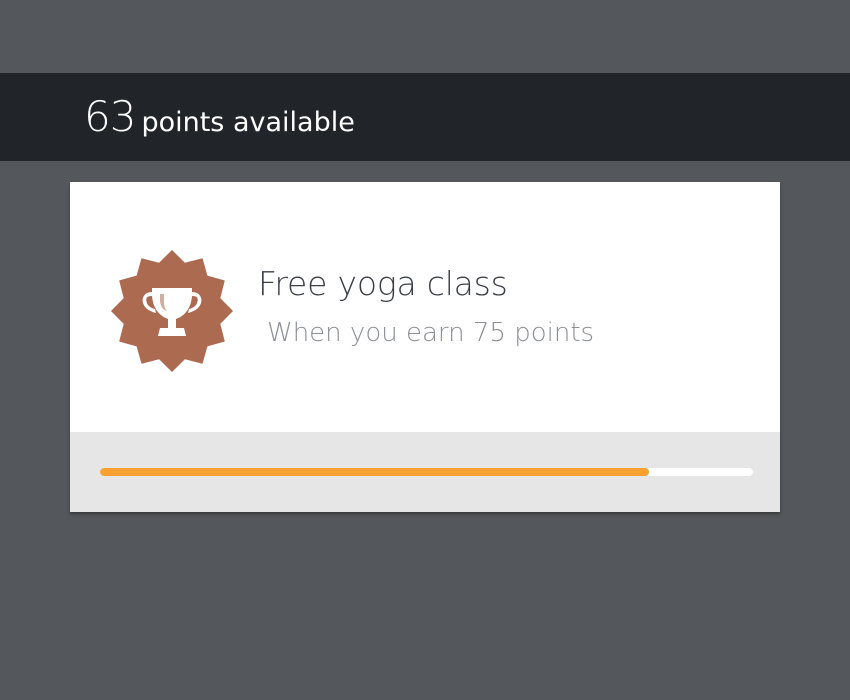 The width and height of the screenshot is (850, 700). Describe the element at coordinates (431, 333) in the screenshot. I see `reward-requirement: When you earn 75 points` at that location.